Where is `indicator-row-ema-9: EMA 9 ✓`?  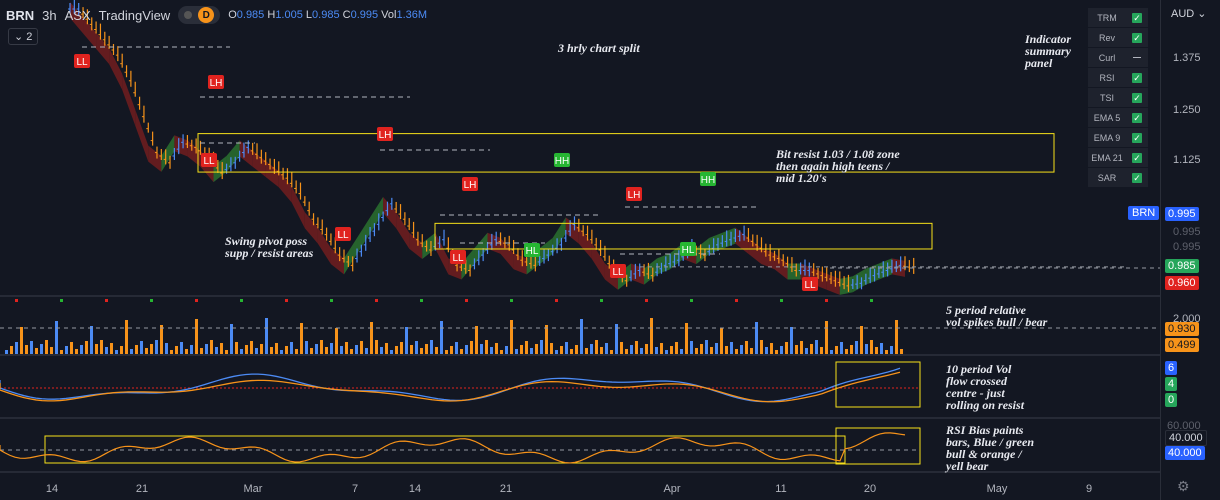
indicator-row-ema-9: EMA 9 ✓ is located at coordinates (1118, 138).